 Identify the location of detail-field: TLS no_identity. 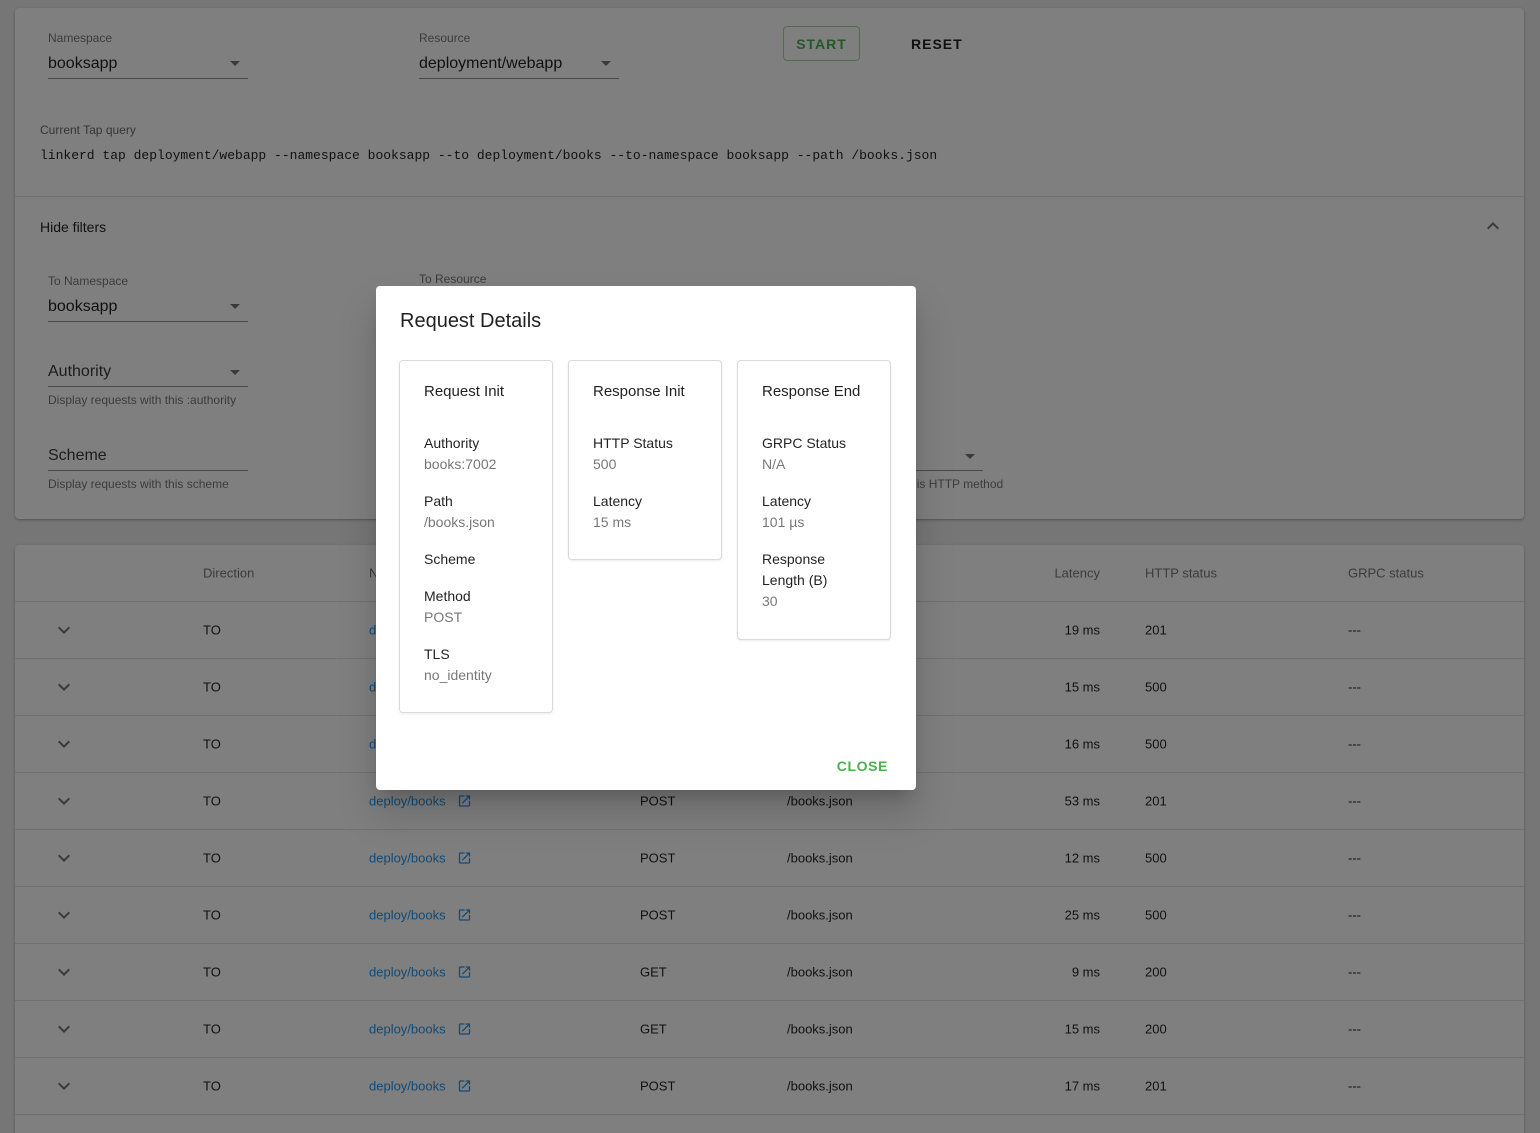
(476, 665).